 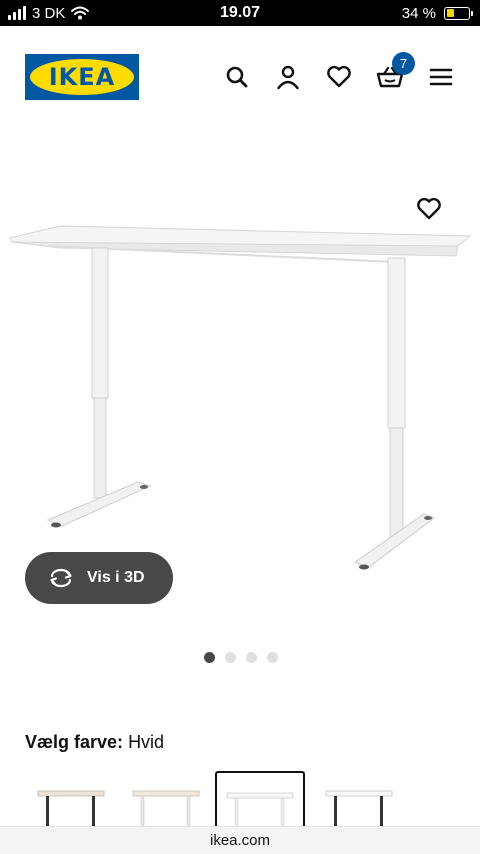 What do you see at coordinates (116, 577) in the screenshot?
I see `view-in-3d-label: Vis i 3D` at bounding box center [116, 577].